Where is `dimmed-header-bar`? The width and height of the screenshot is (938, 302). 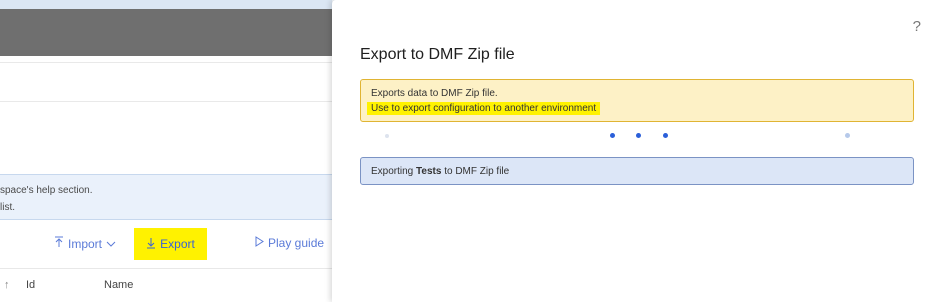
dimmed-header-bar is located at coordinates (166, 32).